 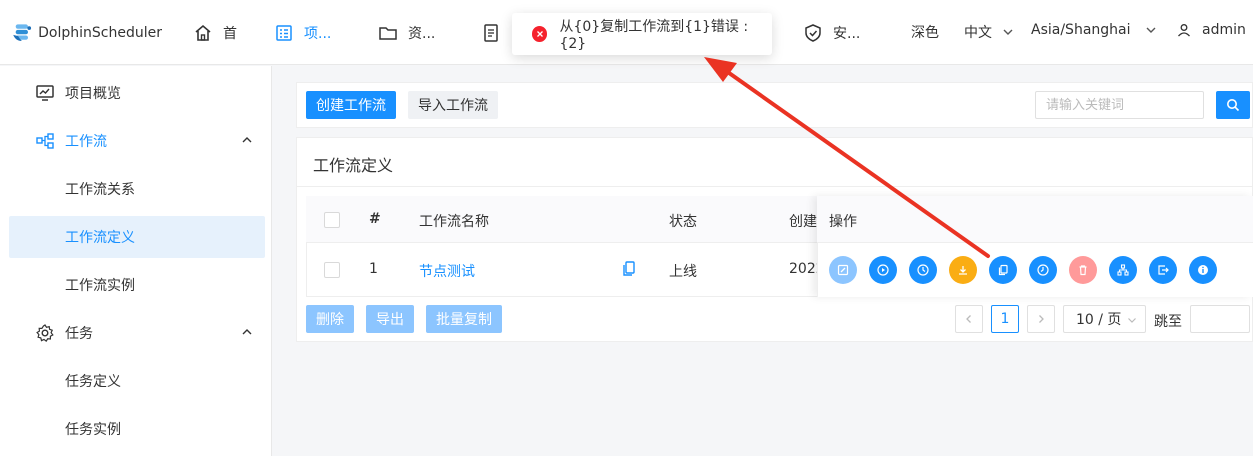 I want to click on sidebar-item-workflow-instance: 工作流实例, so click(x=137, y=285).